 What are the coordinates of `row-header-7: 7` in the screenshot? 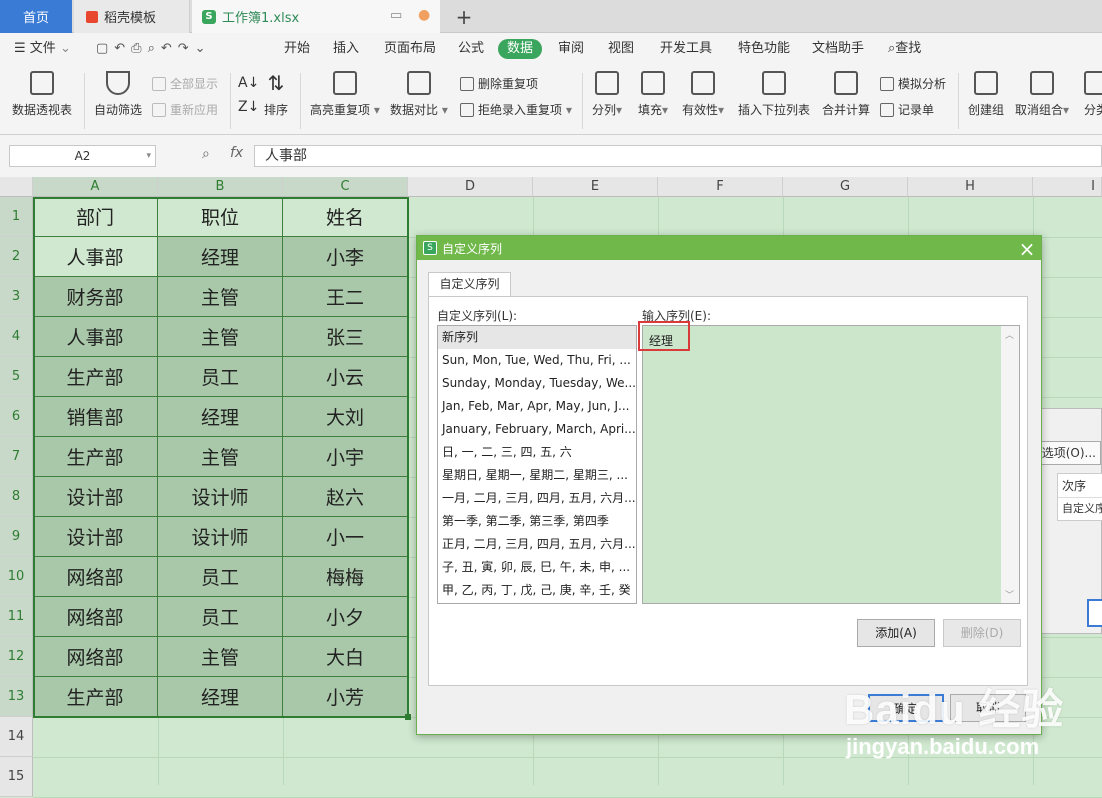 It's located at (16, 457).